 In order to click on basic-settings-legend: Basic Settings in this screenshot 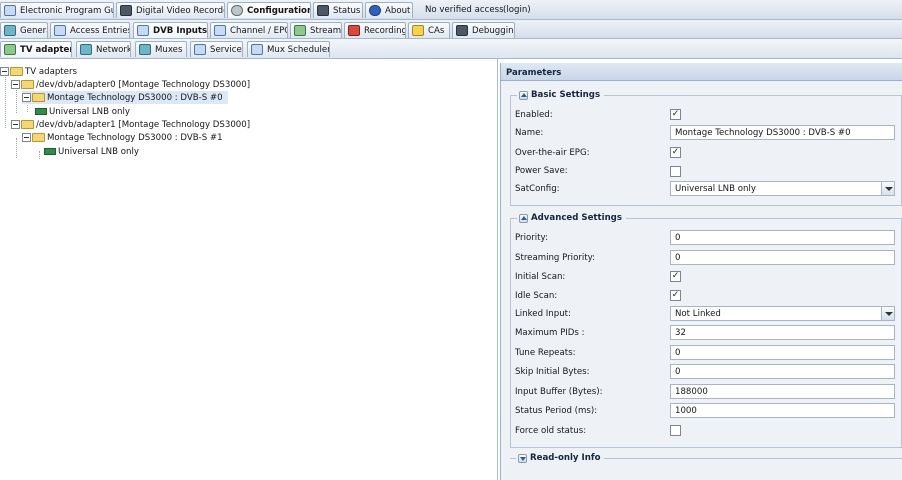, I will do `click(561, 95)`.